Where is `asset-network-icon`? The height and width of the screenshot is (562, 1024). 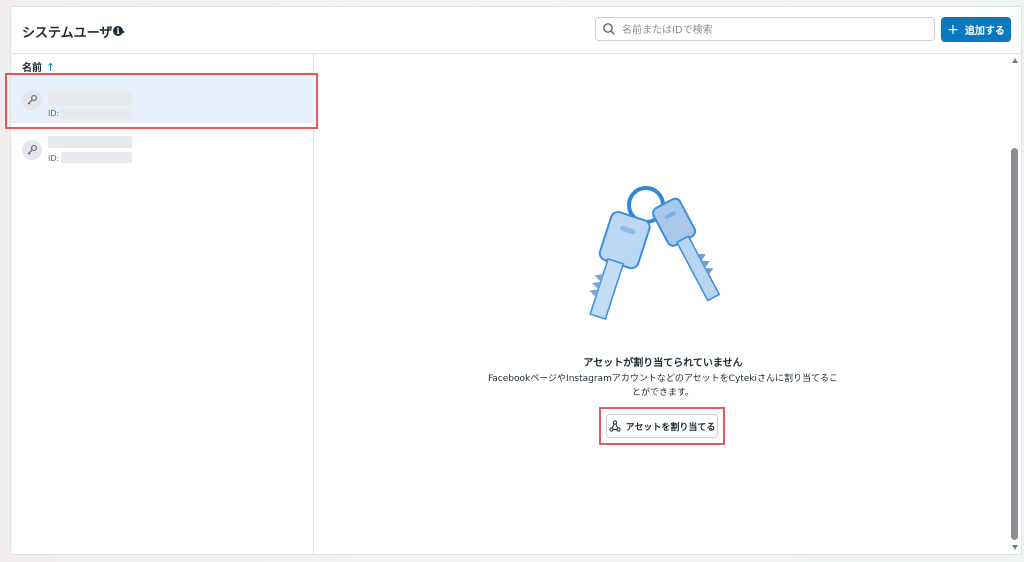 asset-network-icon is located at coordinates (614, 426).